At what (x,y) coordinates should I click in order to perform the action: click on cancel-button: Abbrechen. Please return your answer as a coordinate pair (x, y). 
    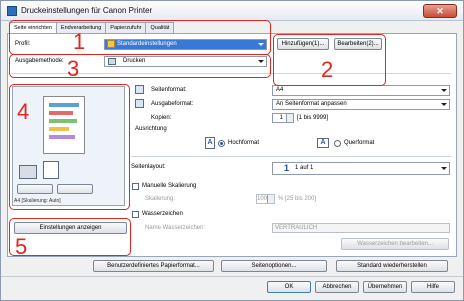
    Looking at the image, I should click on (337, 287).